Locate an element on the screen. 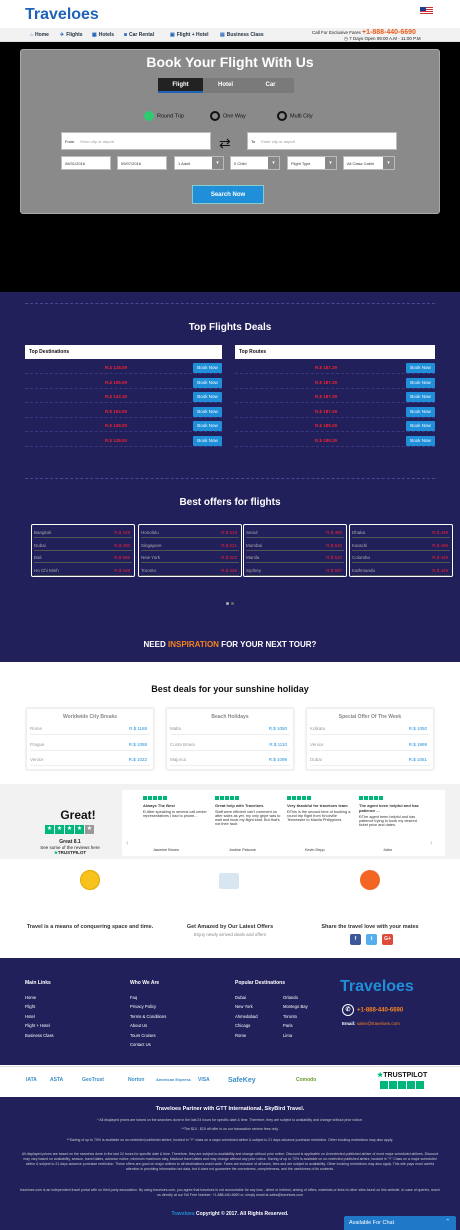 Image resolution: width=460 pixels, height=1230 pixels. footer-link: Contact Us is located at coordinates (140, 1044).